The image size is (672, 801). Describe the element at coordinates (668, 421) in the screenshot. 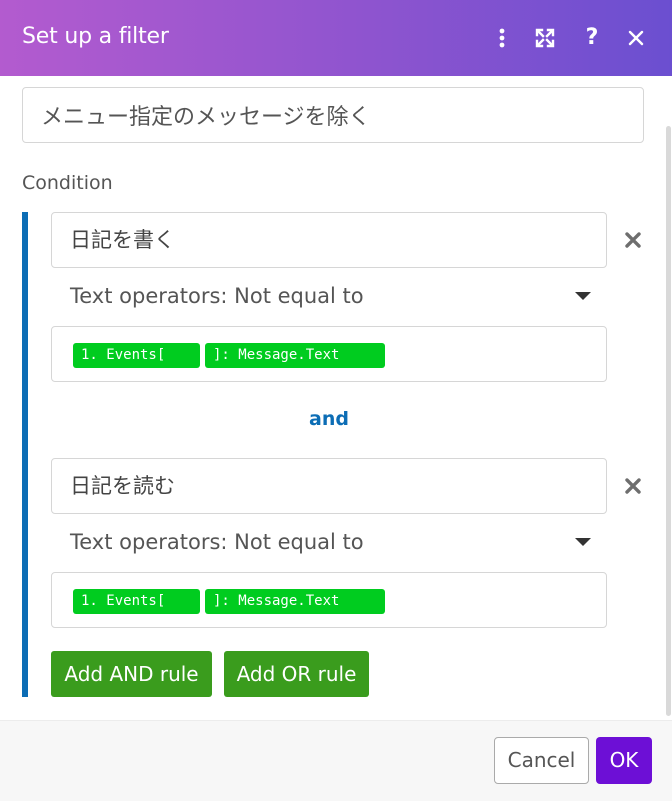

I see `scrollbar` at that location.